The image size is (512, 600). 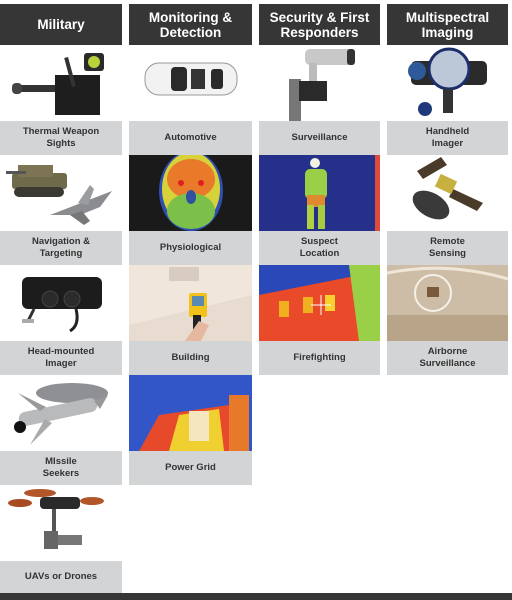 I want to click on security-camera-icon, so click(x=319, y=83).